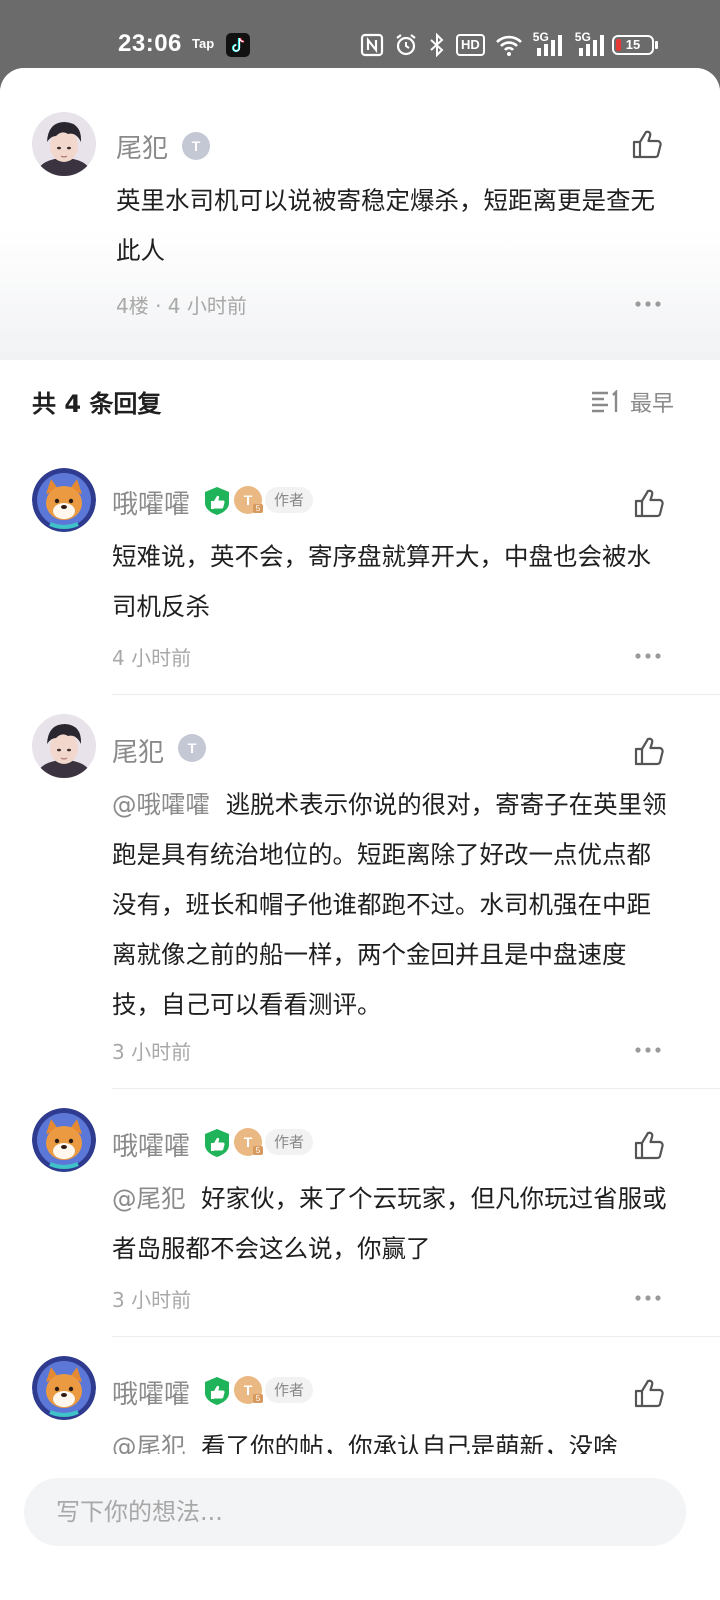 The height and width of the screenshot is (1600, 720). What do you see at coordinates (406, 45) in the screenshot?
I see `alarm-icon` at bounding box center [406, 45].